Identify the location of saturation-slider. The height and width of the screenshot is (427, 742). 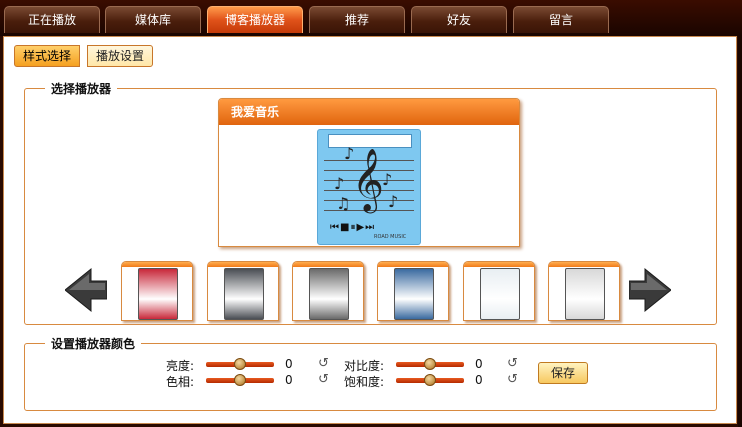
(430, 380).